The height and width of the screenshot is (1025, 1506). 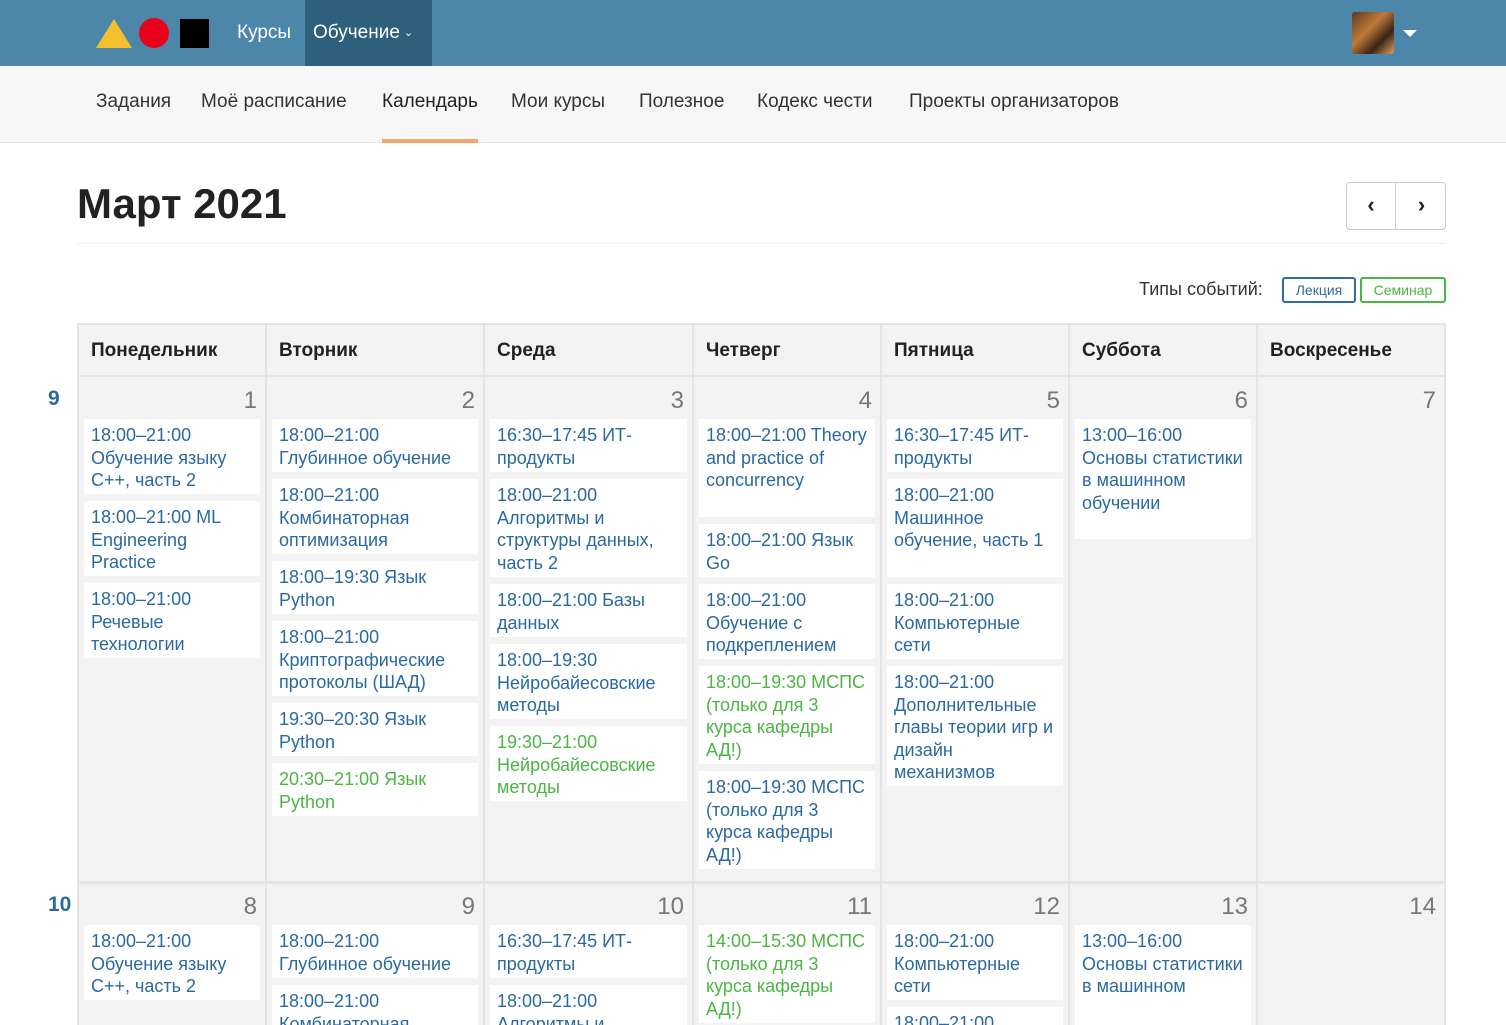 What do you see at coordinates (787, 550) in the screenshot?
I see `calendar-event: 18:00–21:00 Язык Go` at bounding box center [787, 550].